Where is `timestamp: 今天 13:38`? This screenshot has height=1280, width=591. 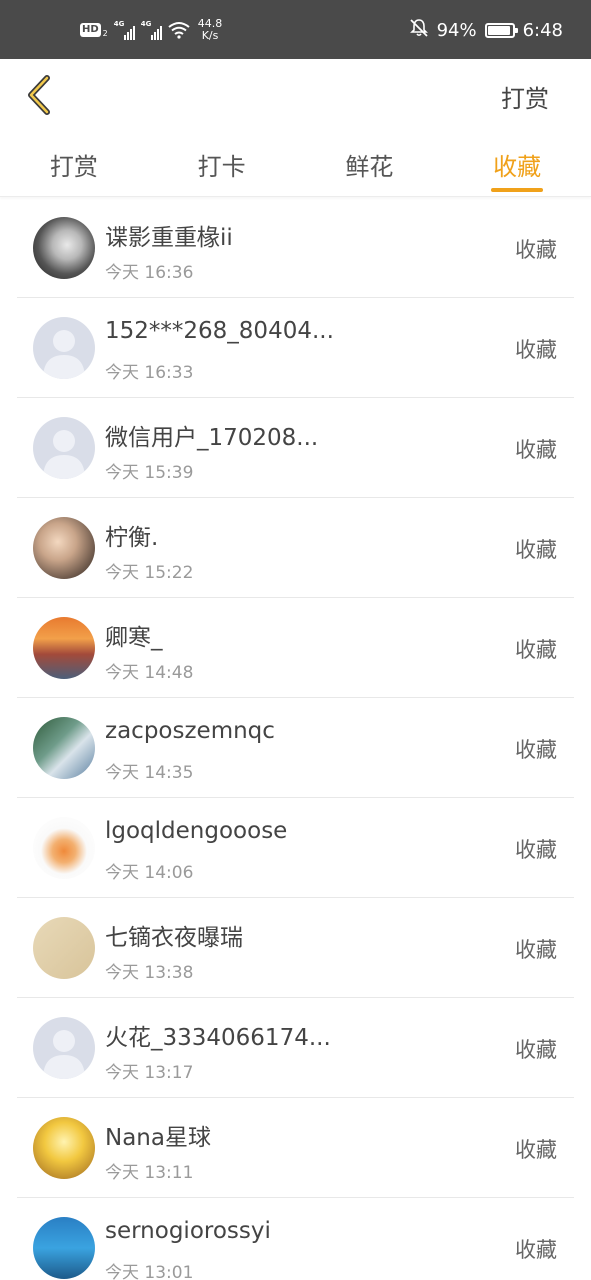
timestamp: 今天 13:38 is located at coordinates (149, 973).